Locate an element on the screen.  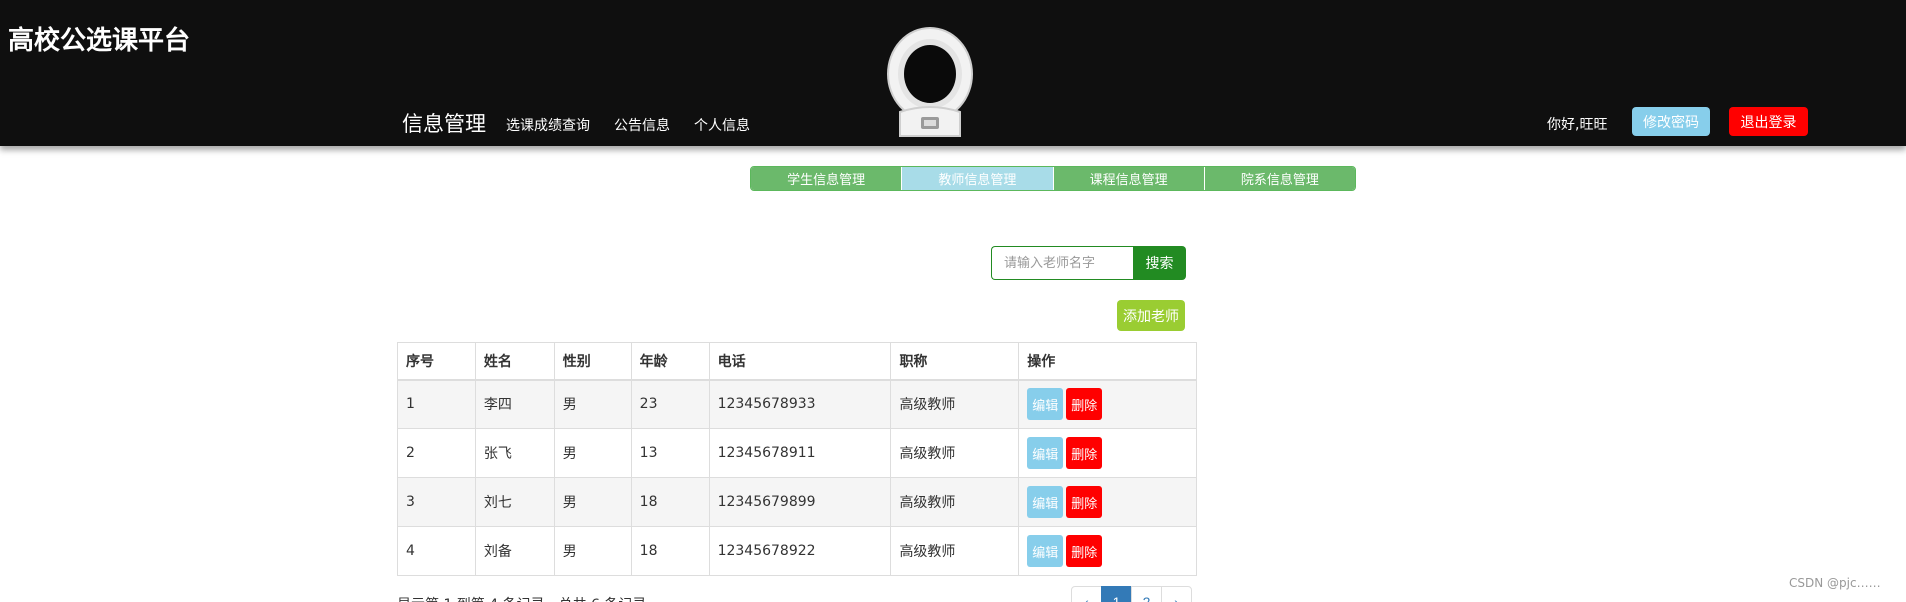
nav-link-profile: 个人信息 is located at coordinates (722, 125).